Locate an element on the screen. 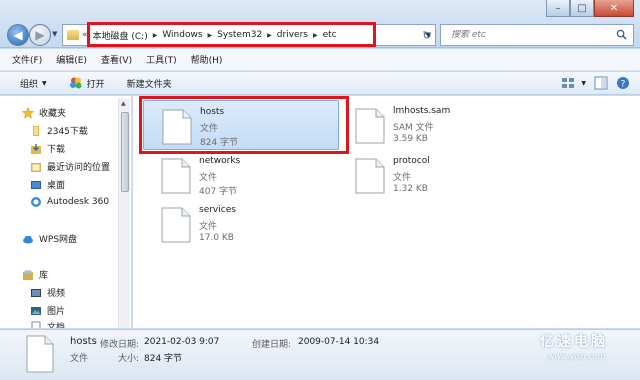  nav-wps-label: WPS网盘 is located at coordinates (58, 240).